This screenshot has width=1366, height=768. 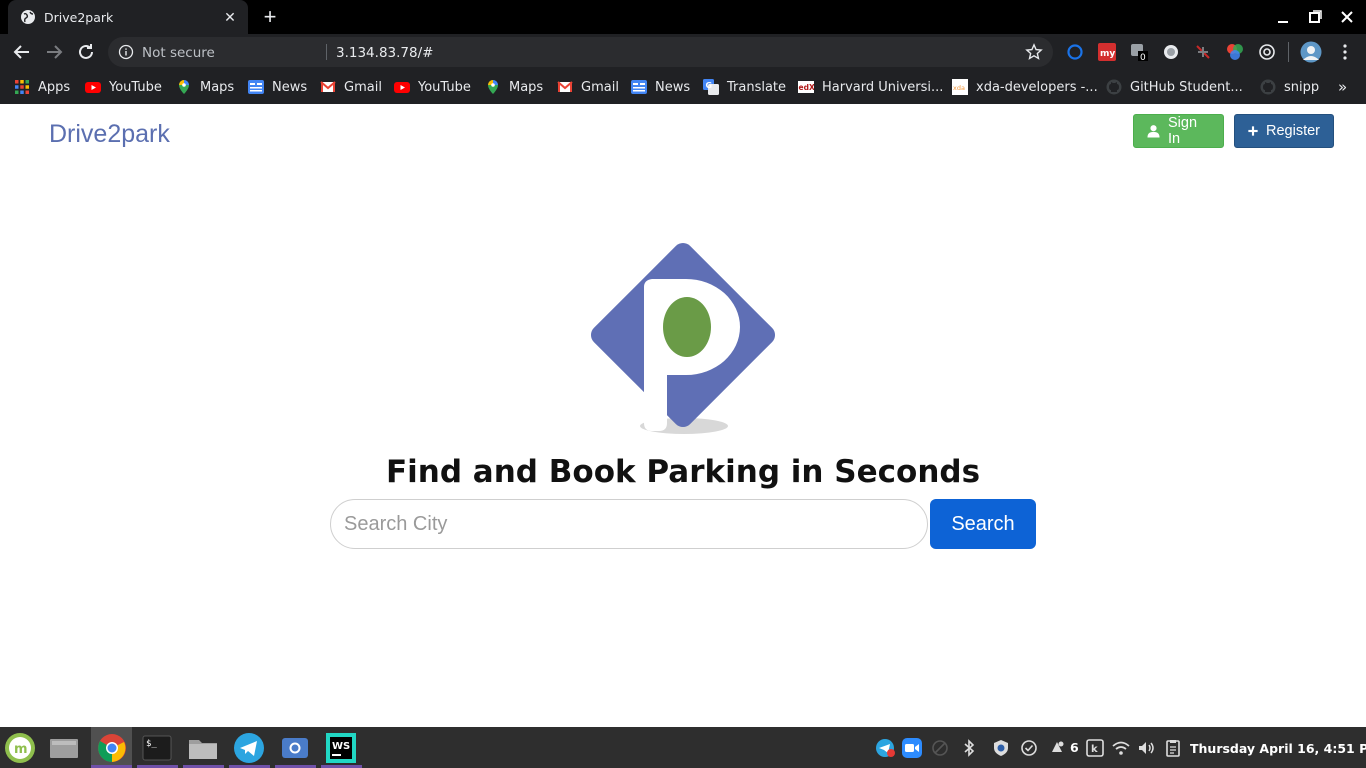 What do you see at coordinates (629, 524) in the screenshot?
I see `search-city-input` at bounding box center [629, 524].